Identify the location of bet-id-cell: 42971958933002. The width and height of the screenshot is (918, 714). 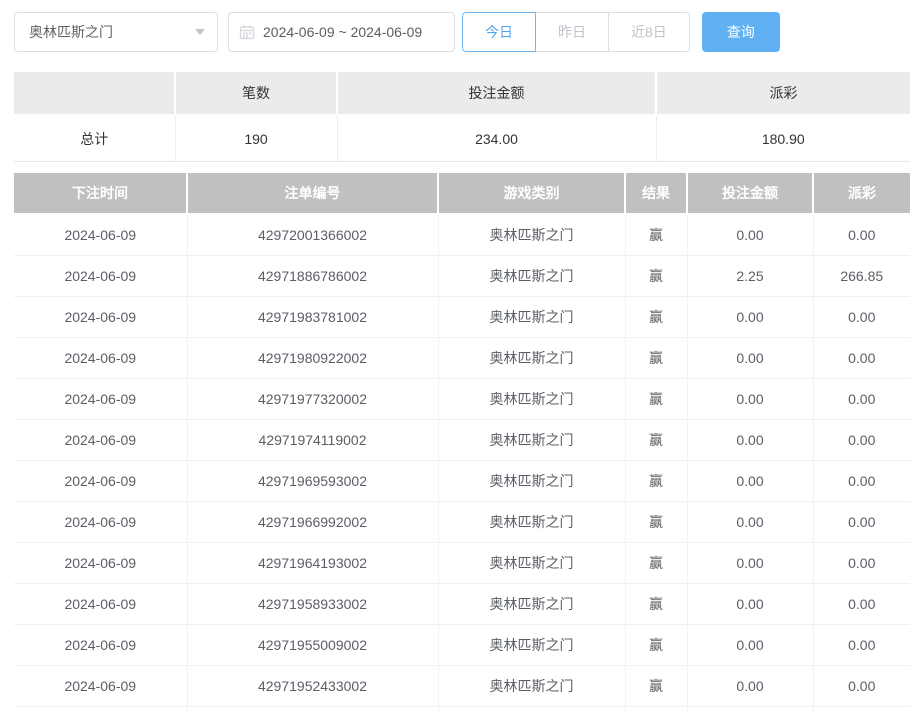
(313, 604).